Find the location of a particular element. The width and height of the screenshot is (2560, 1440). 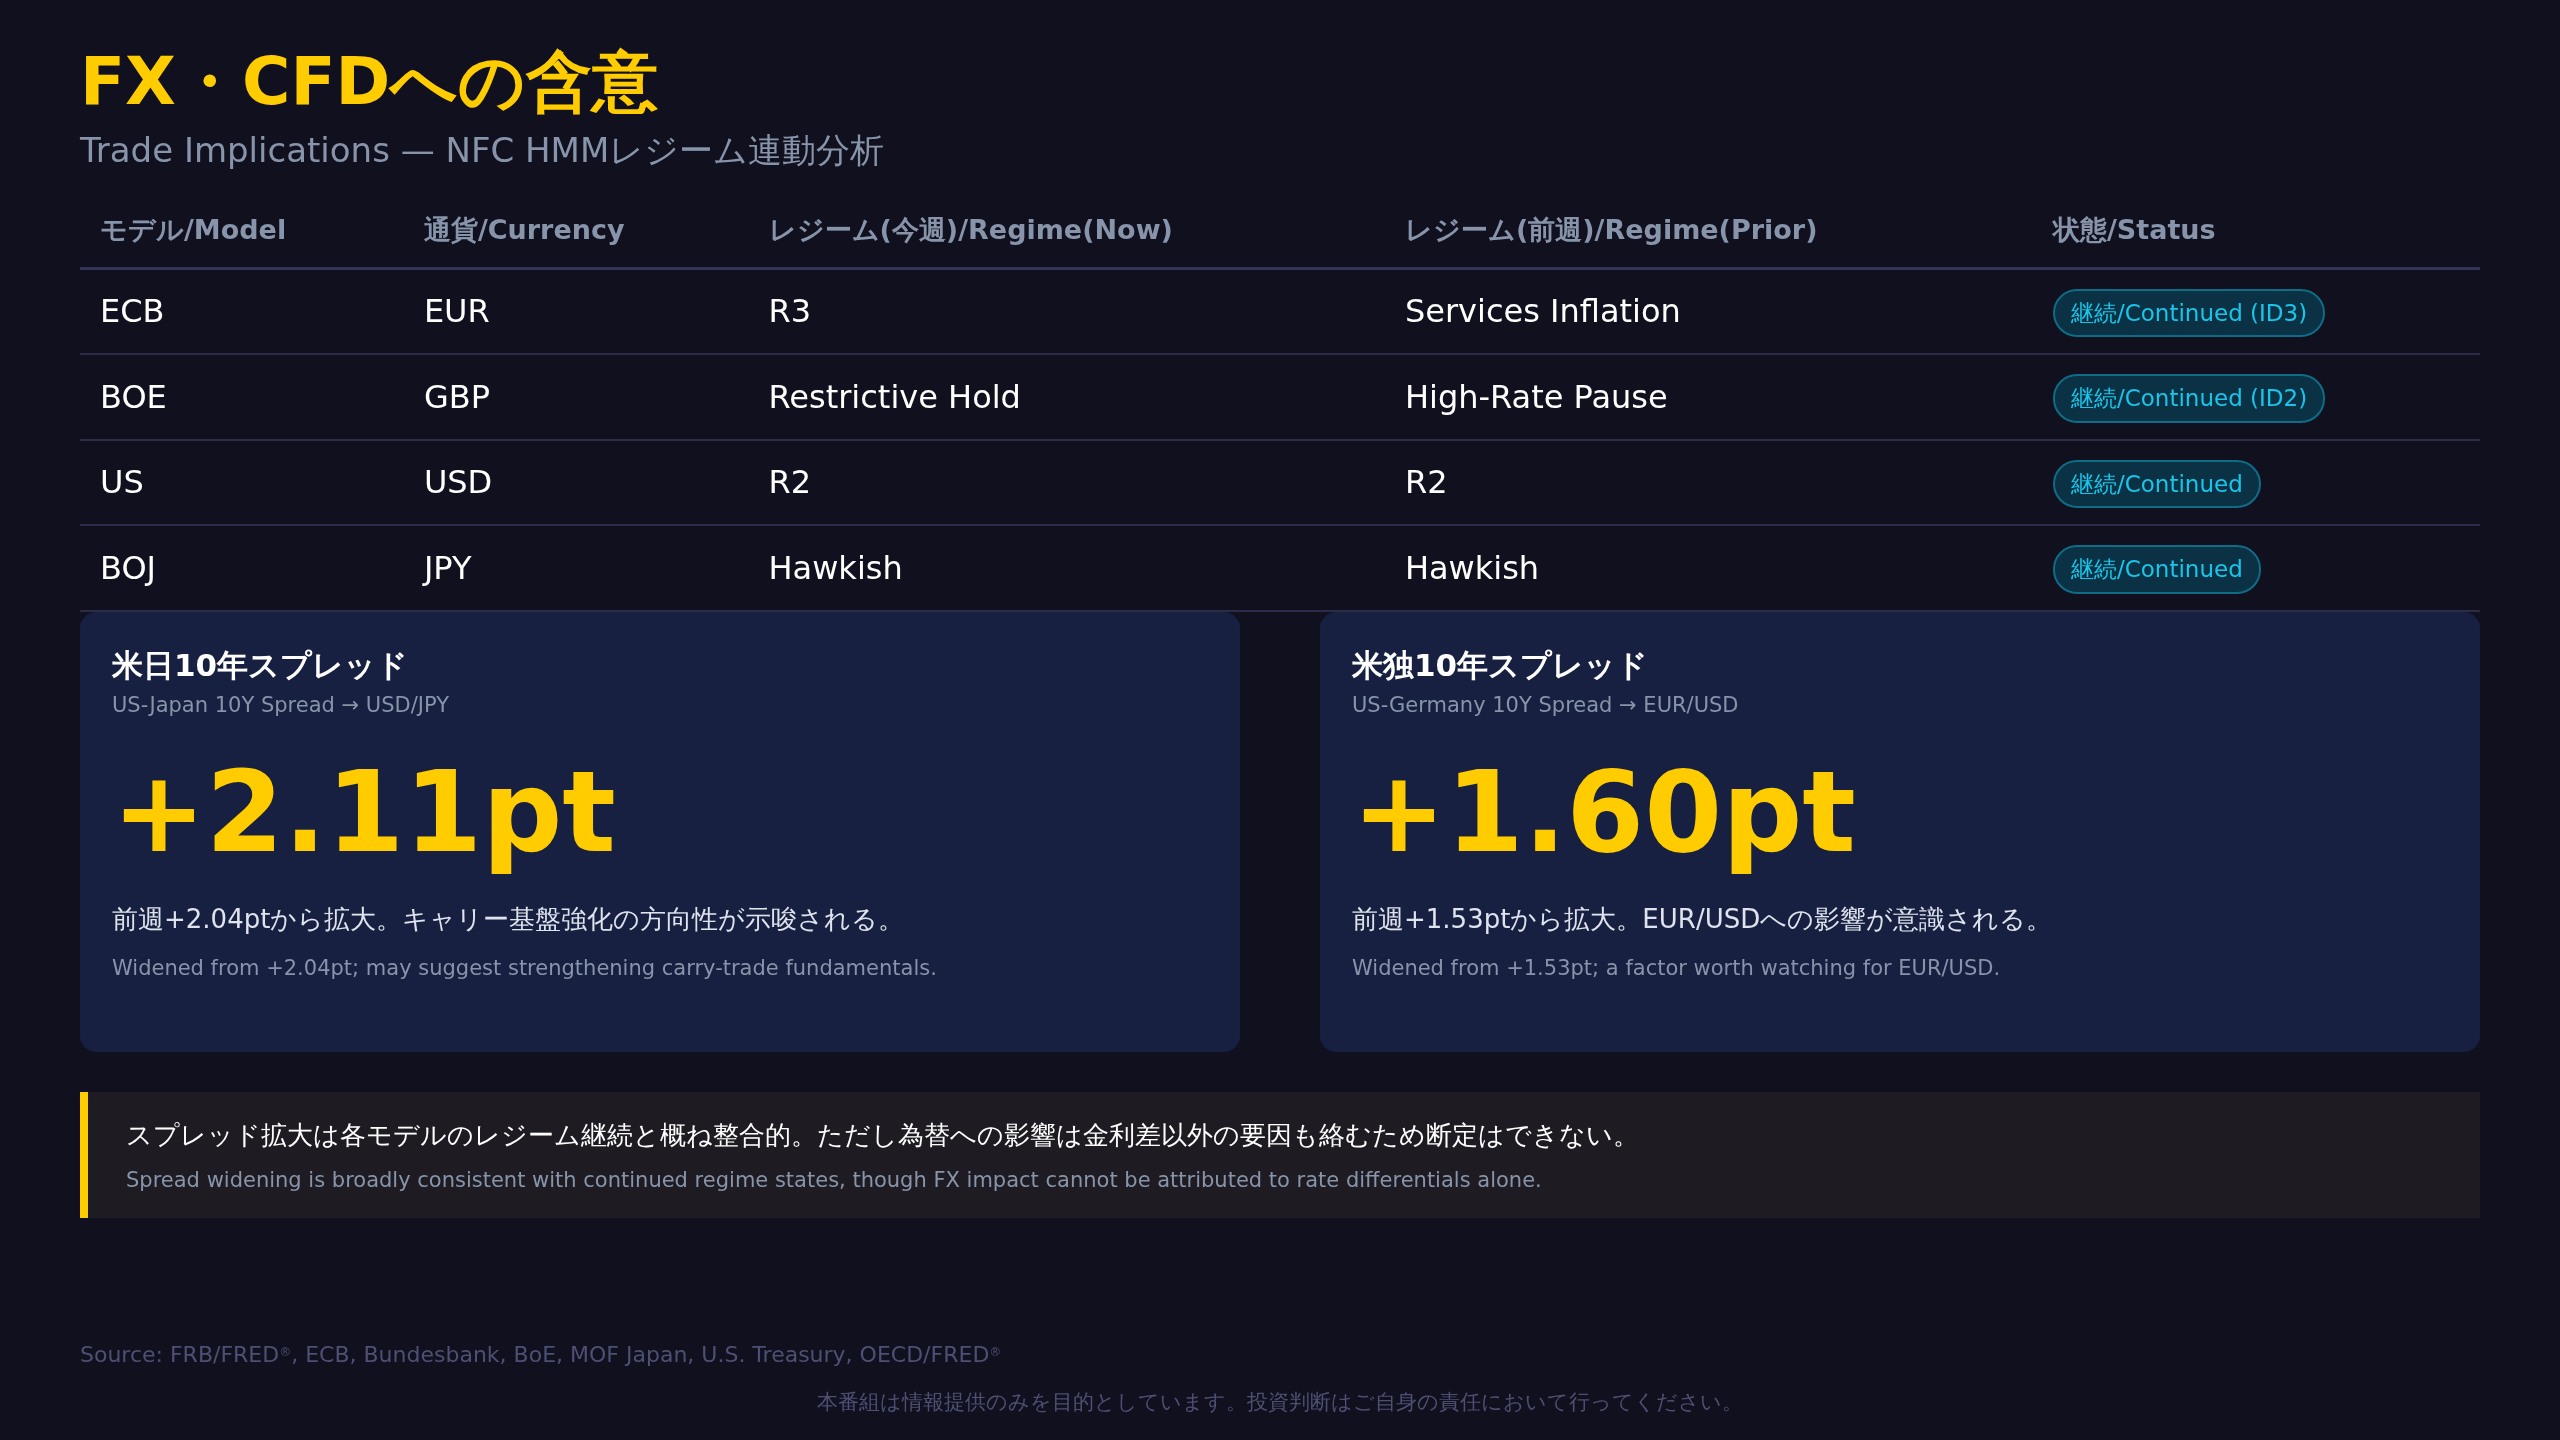

status-tag: 継続/Continued (ID3) is located at coordinates (2189, 313).